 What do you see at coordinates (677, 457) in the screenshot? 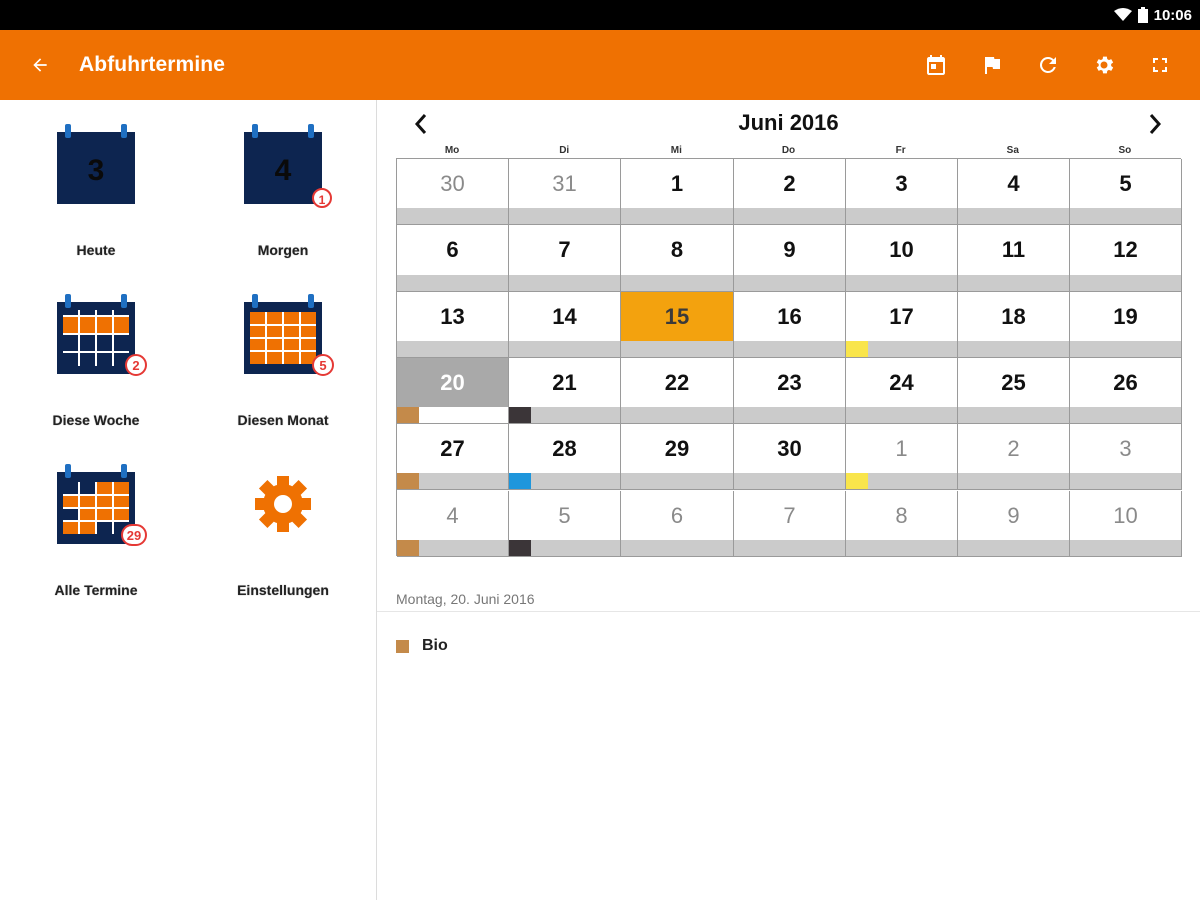
I see `calendar-day-cell: 29` at bounding box center [677, 457].